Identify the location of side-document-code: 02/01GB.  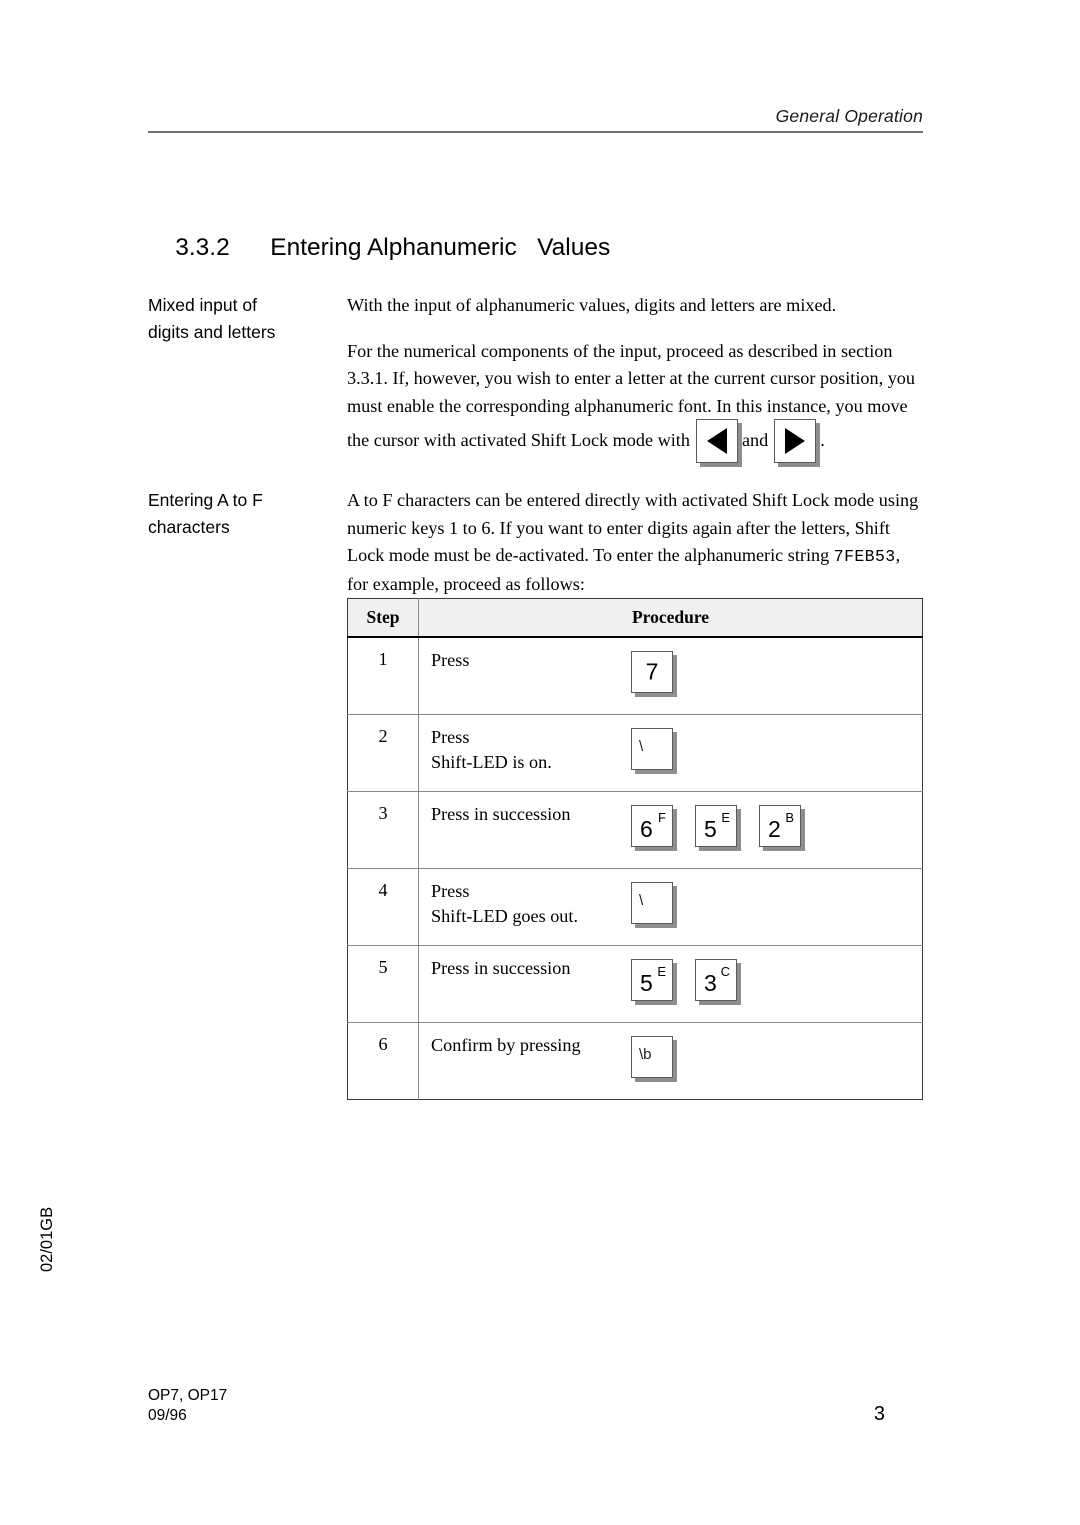
(47, 1239).